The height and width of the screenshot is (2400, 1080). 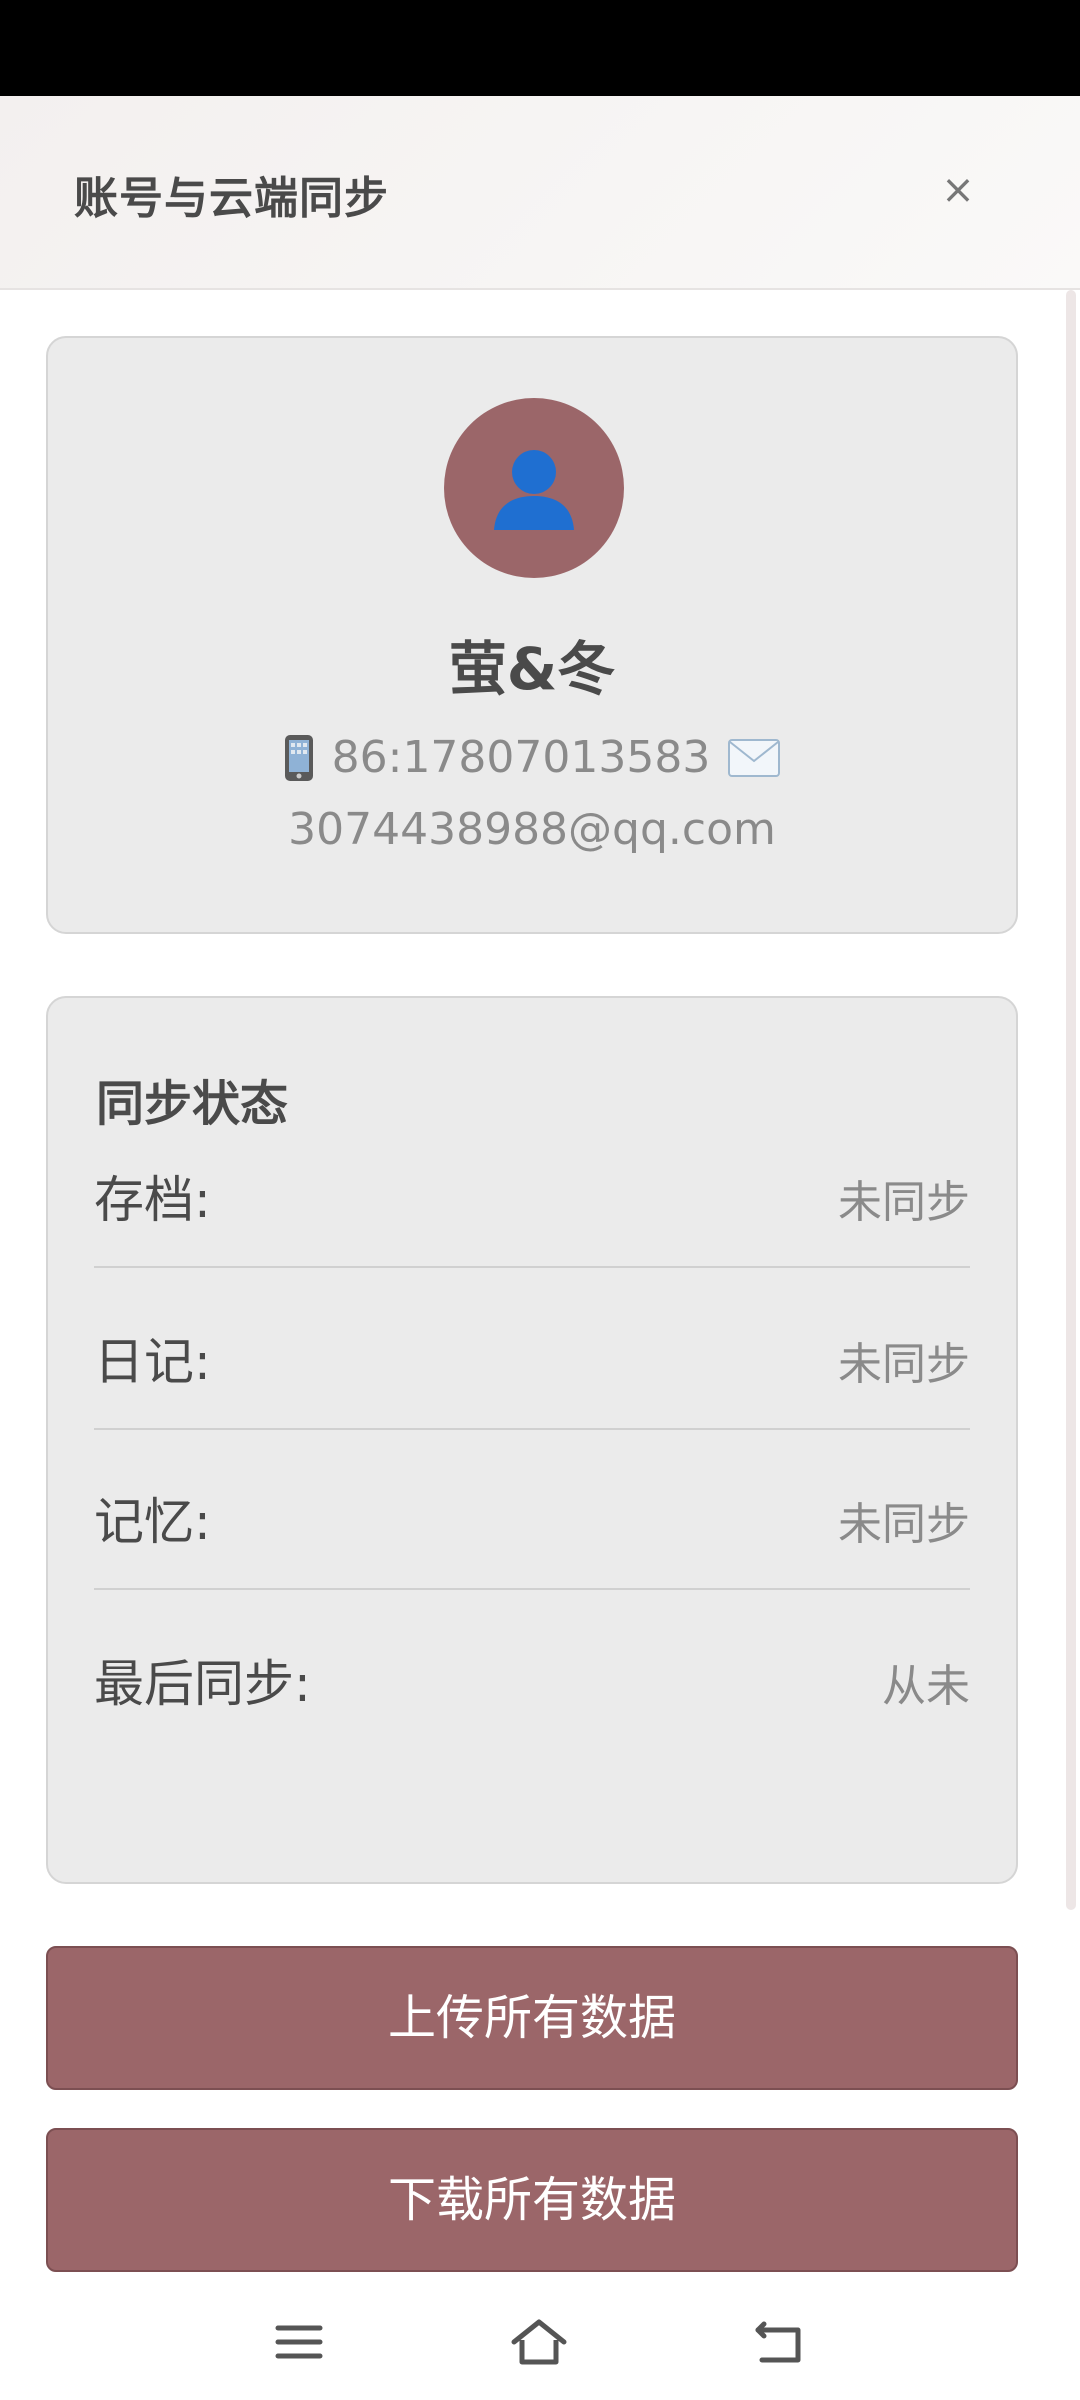 I want to click on sync-row-last-sync: 最后同步: 从未, so click(x=532, y=1670).